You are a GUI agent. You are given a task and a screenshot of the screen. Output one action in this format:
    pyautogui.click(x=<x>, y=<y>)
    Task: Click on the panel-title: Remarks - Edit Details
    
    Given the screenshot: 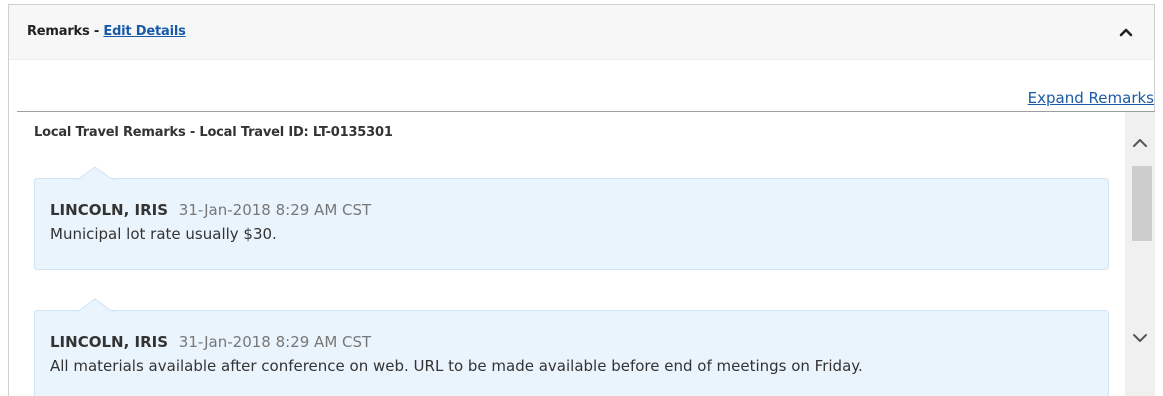 What is the action you would take?
    pyautogui.click(x=106, y=31)
    